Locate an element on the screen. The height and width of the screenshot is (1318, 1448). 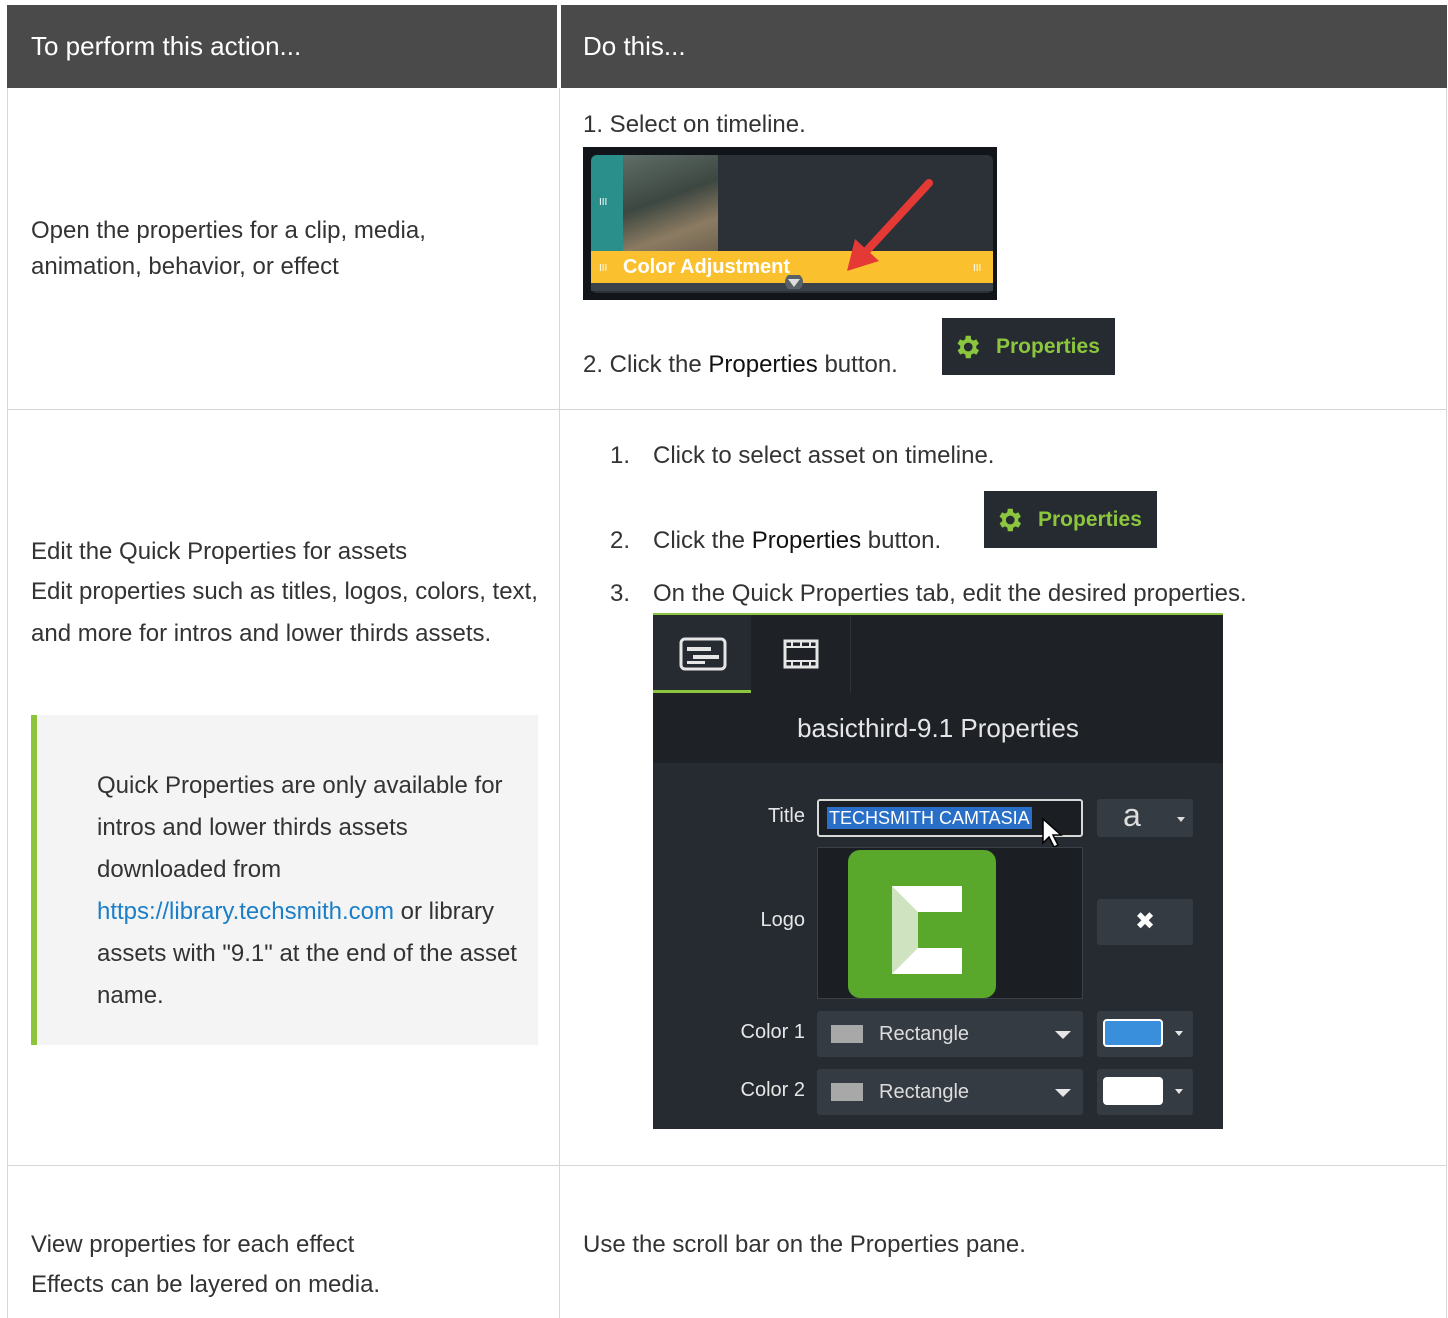
quick-properties-icon is located at coordinates (703, 654).